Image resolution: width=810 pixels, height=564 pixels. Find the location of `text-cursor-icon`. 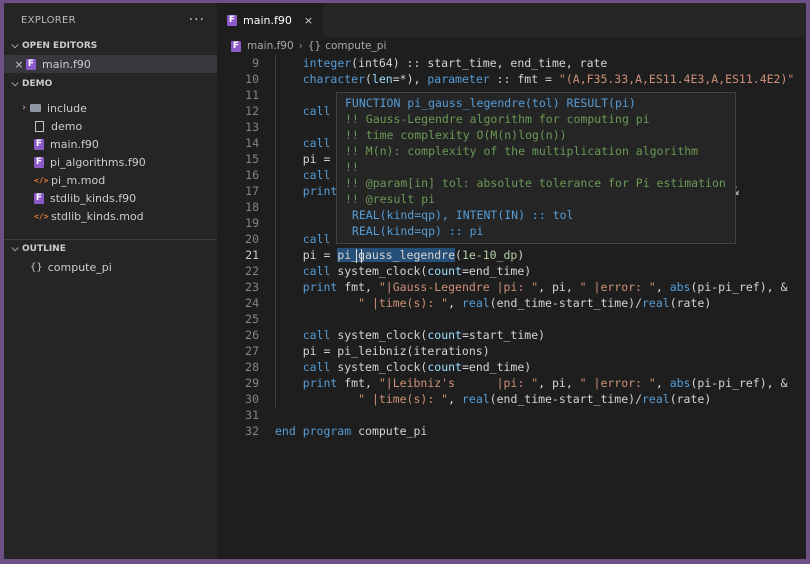

text-cursor-icon is located at coordinates (359, 256).